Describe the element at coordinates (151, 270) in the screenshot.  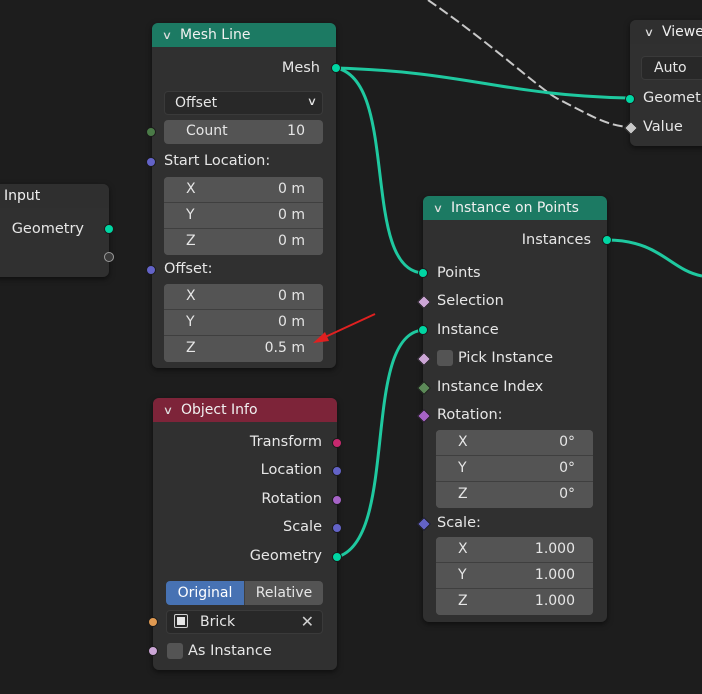
I see `offset-socket` at that location.